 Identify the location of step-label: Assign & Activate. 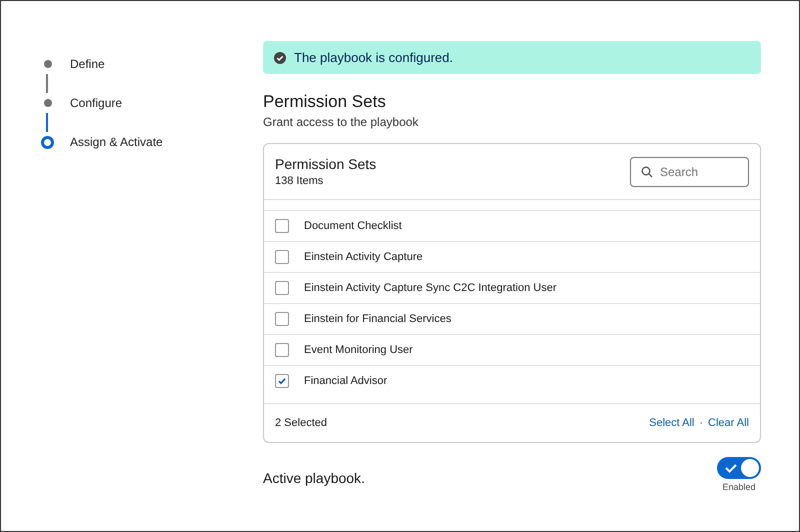
(116, 142).